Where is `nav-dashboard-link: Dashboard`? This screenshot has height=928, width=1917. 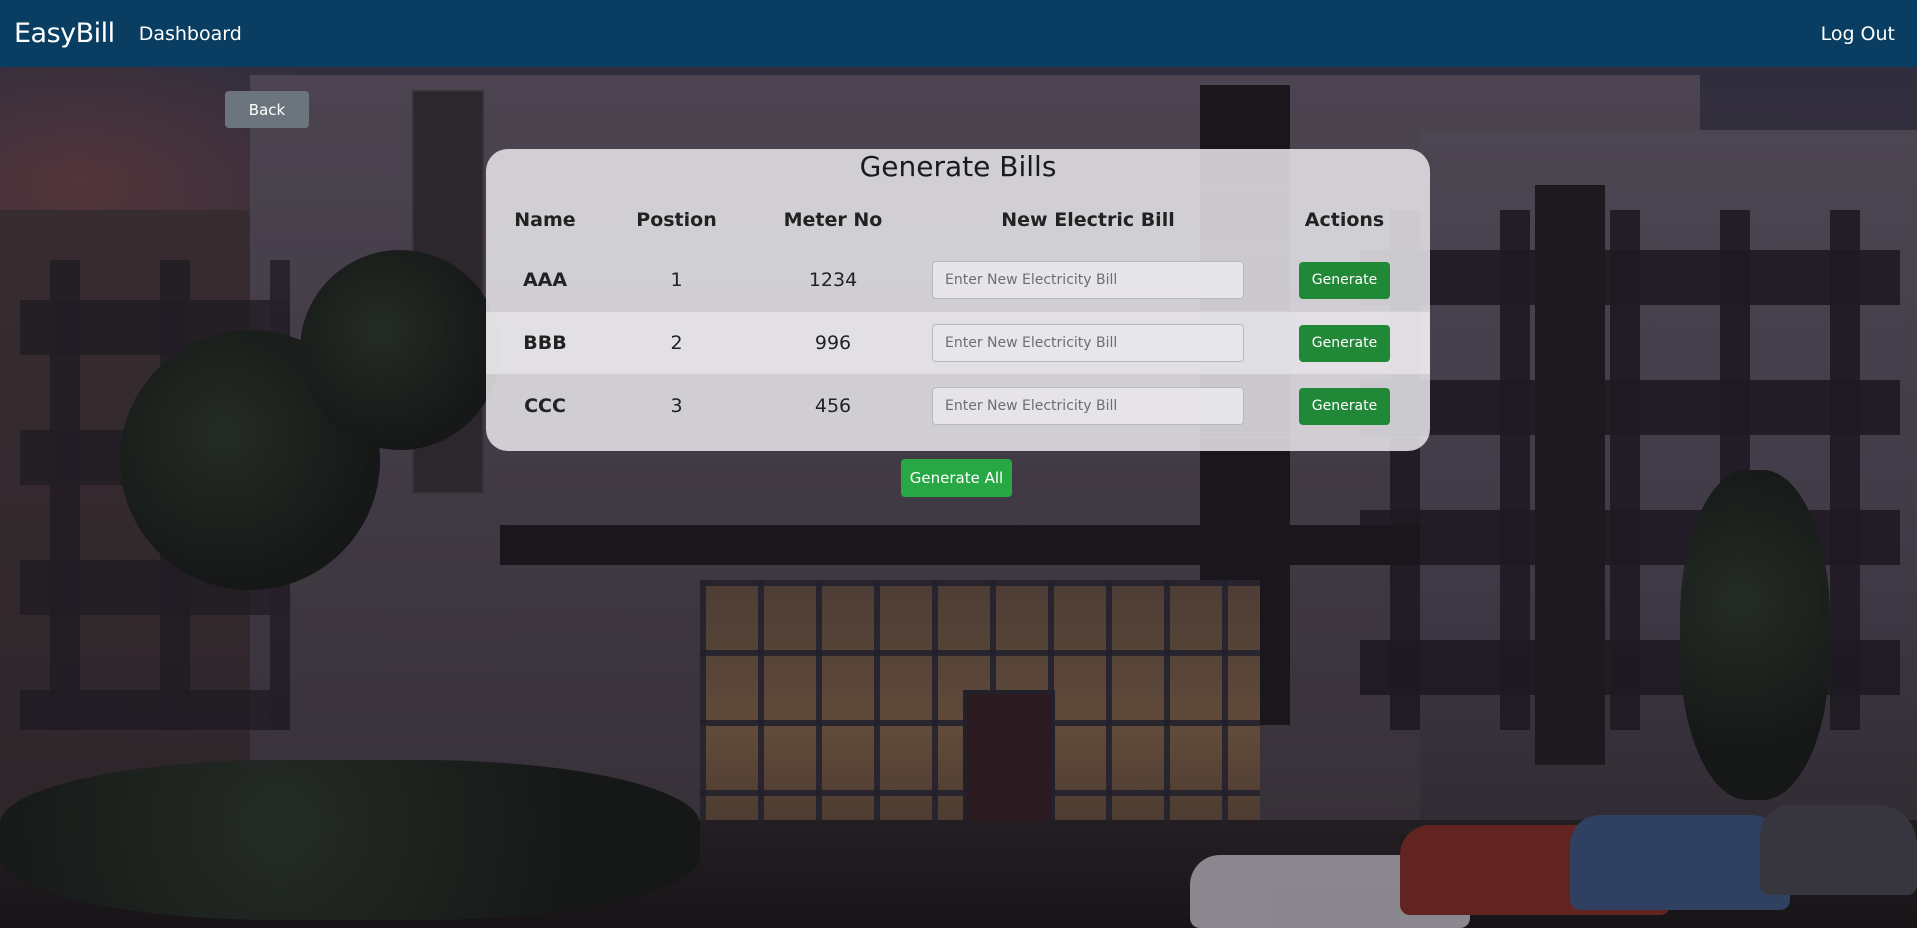
nav-dashboard-link: Dashboard is located at coordinates (190, 34).